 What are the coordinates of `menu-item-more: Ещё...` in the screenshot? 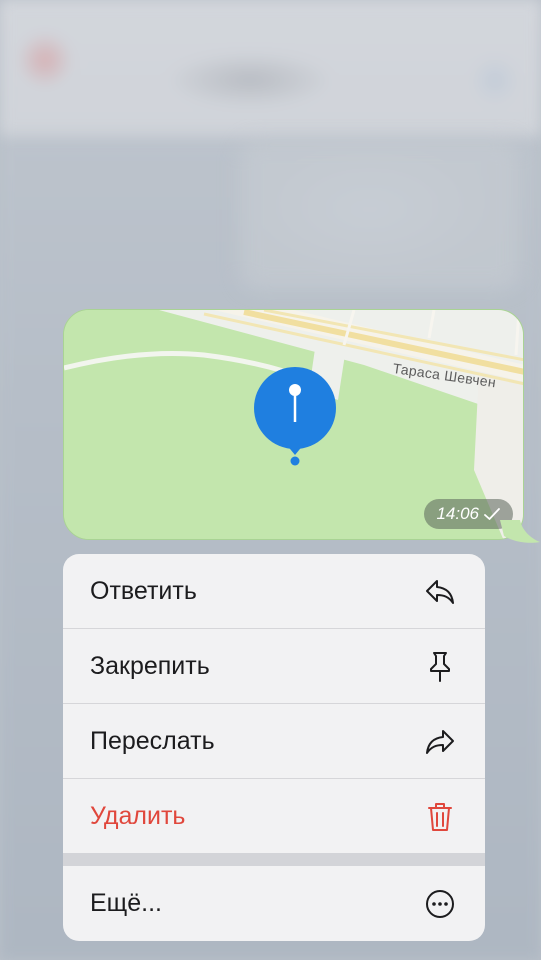 It's located at (274, 903).